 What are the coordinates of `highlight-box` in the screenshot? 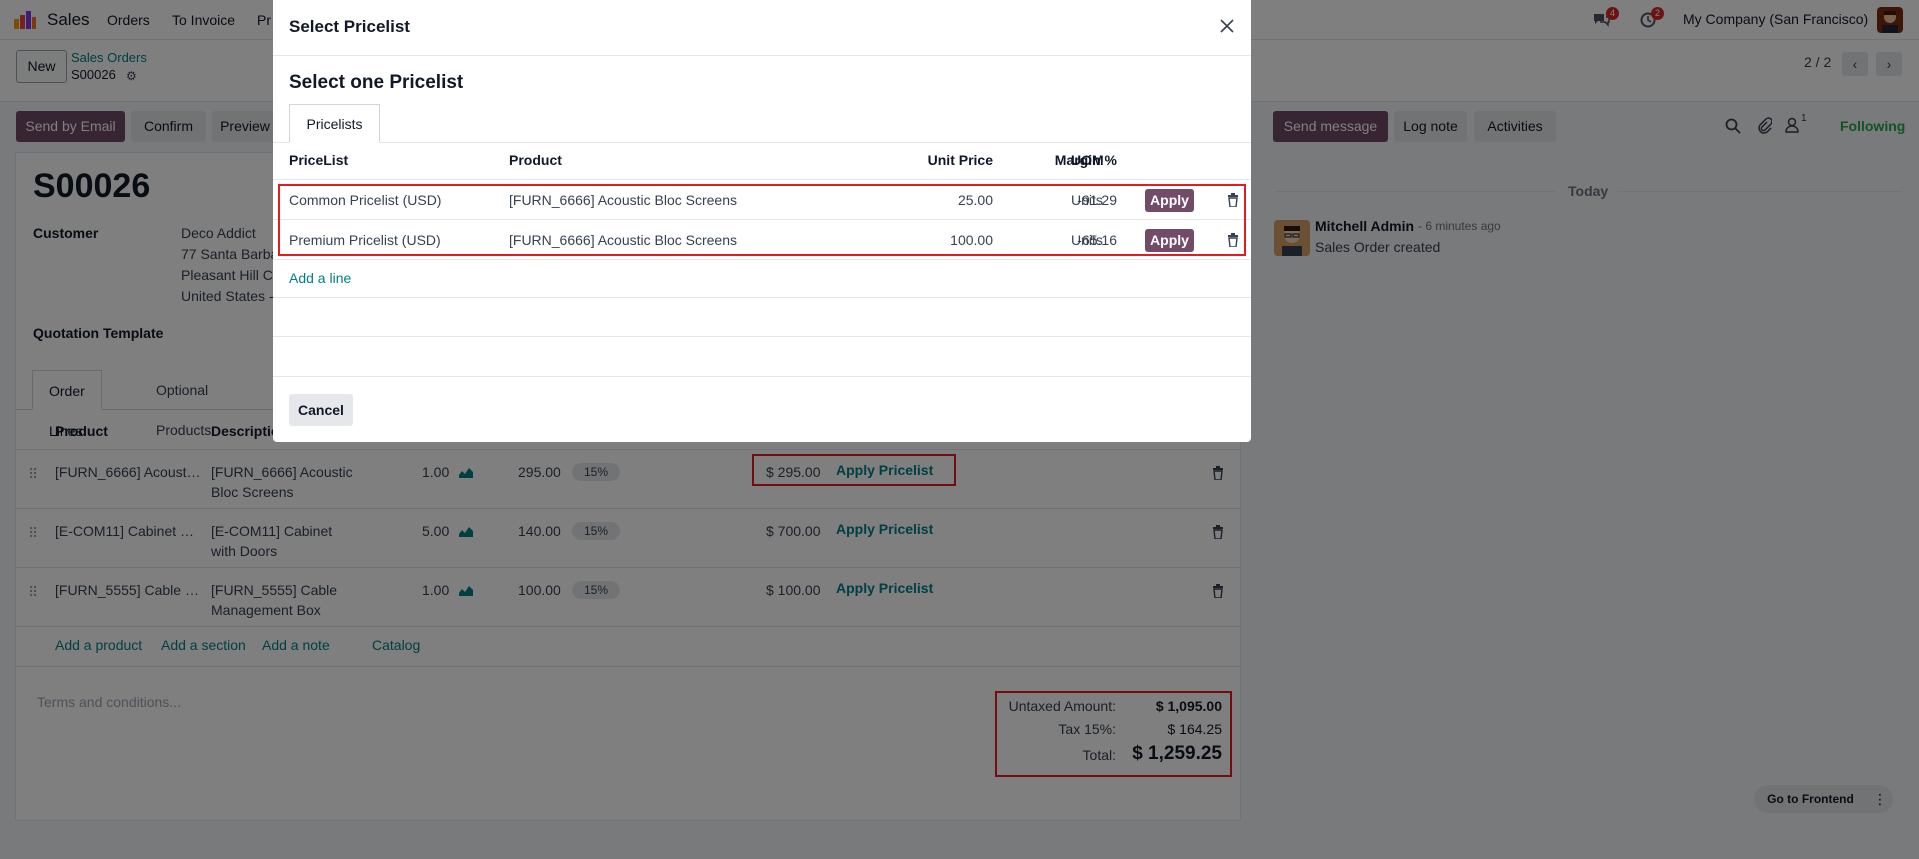 It's located at (762, 220).